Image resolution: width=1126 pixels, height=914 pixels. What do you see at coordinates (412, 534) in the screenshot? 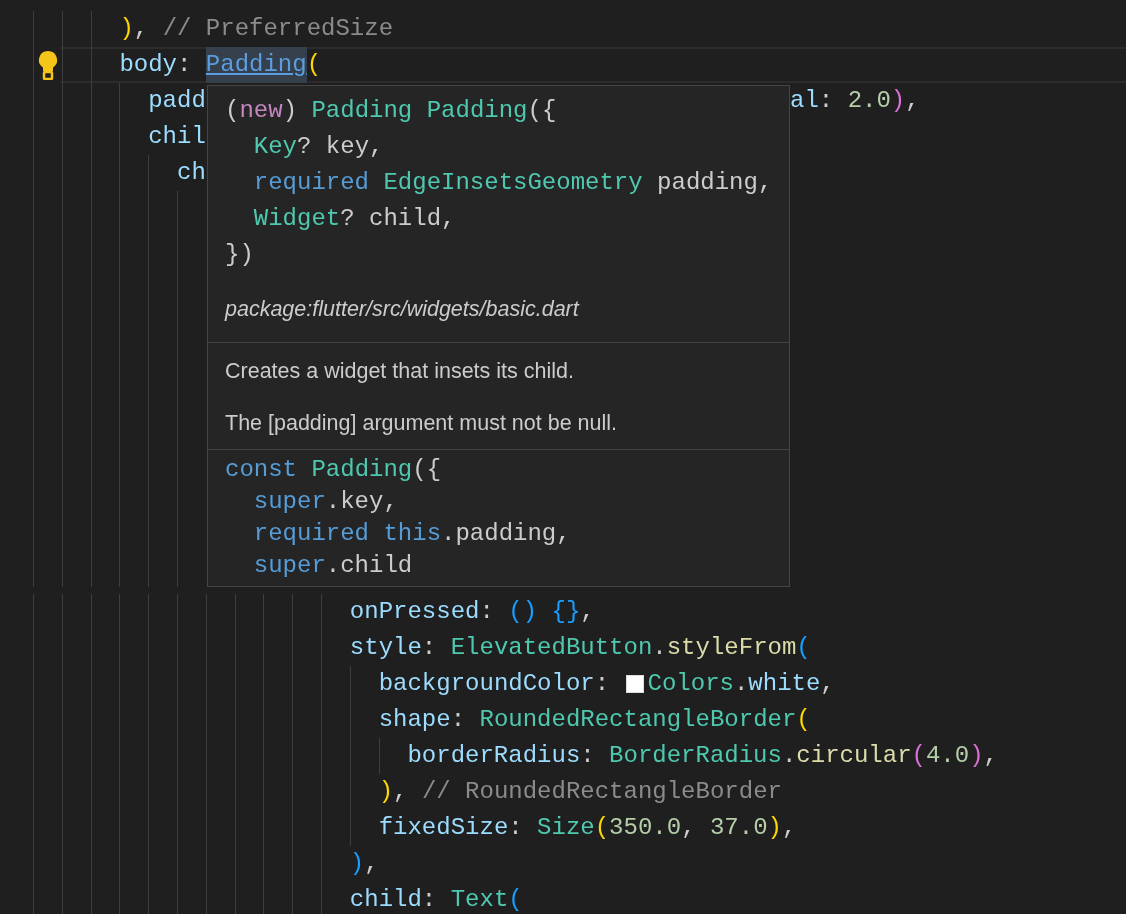
I see `declaration-line: required this.padding,` at bounding box center [412, 534].